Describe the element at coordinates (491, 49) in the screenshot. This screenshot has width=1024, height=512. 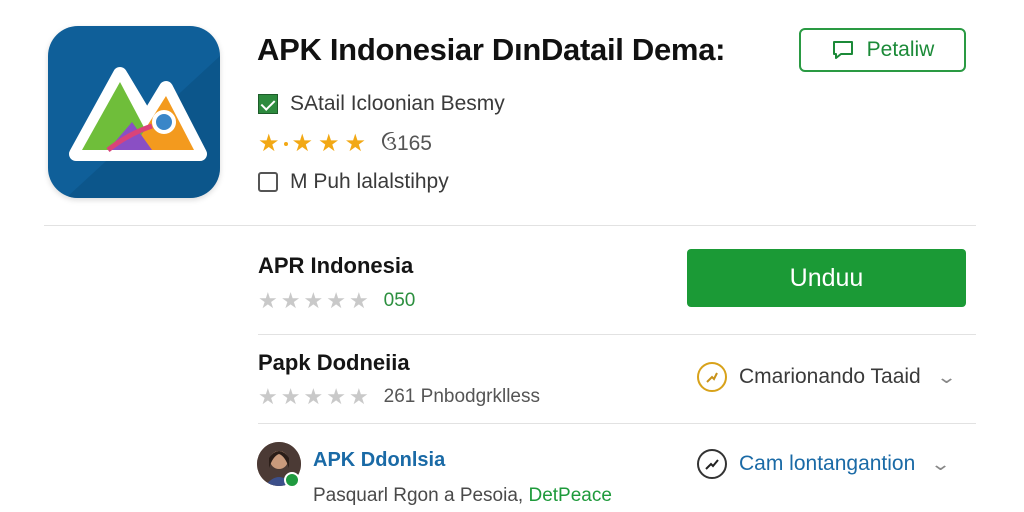
I see `app-title: APK Indonesiar DınDatail Dema:` at that location.